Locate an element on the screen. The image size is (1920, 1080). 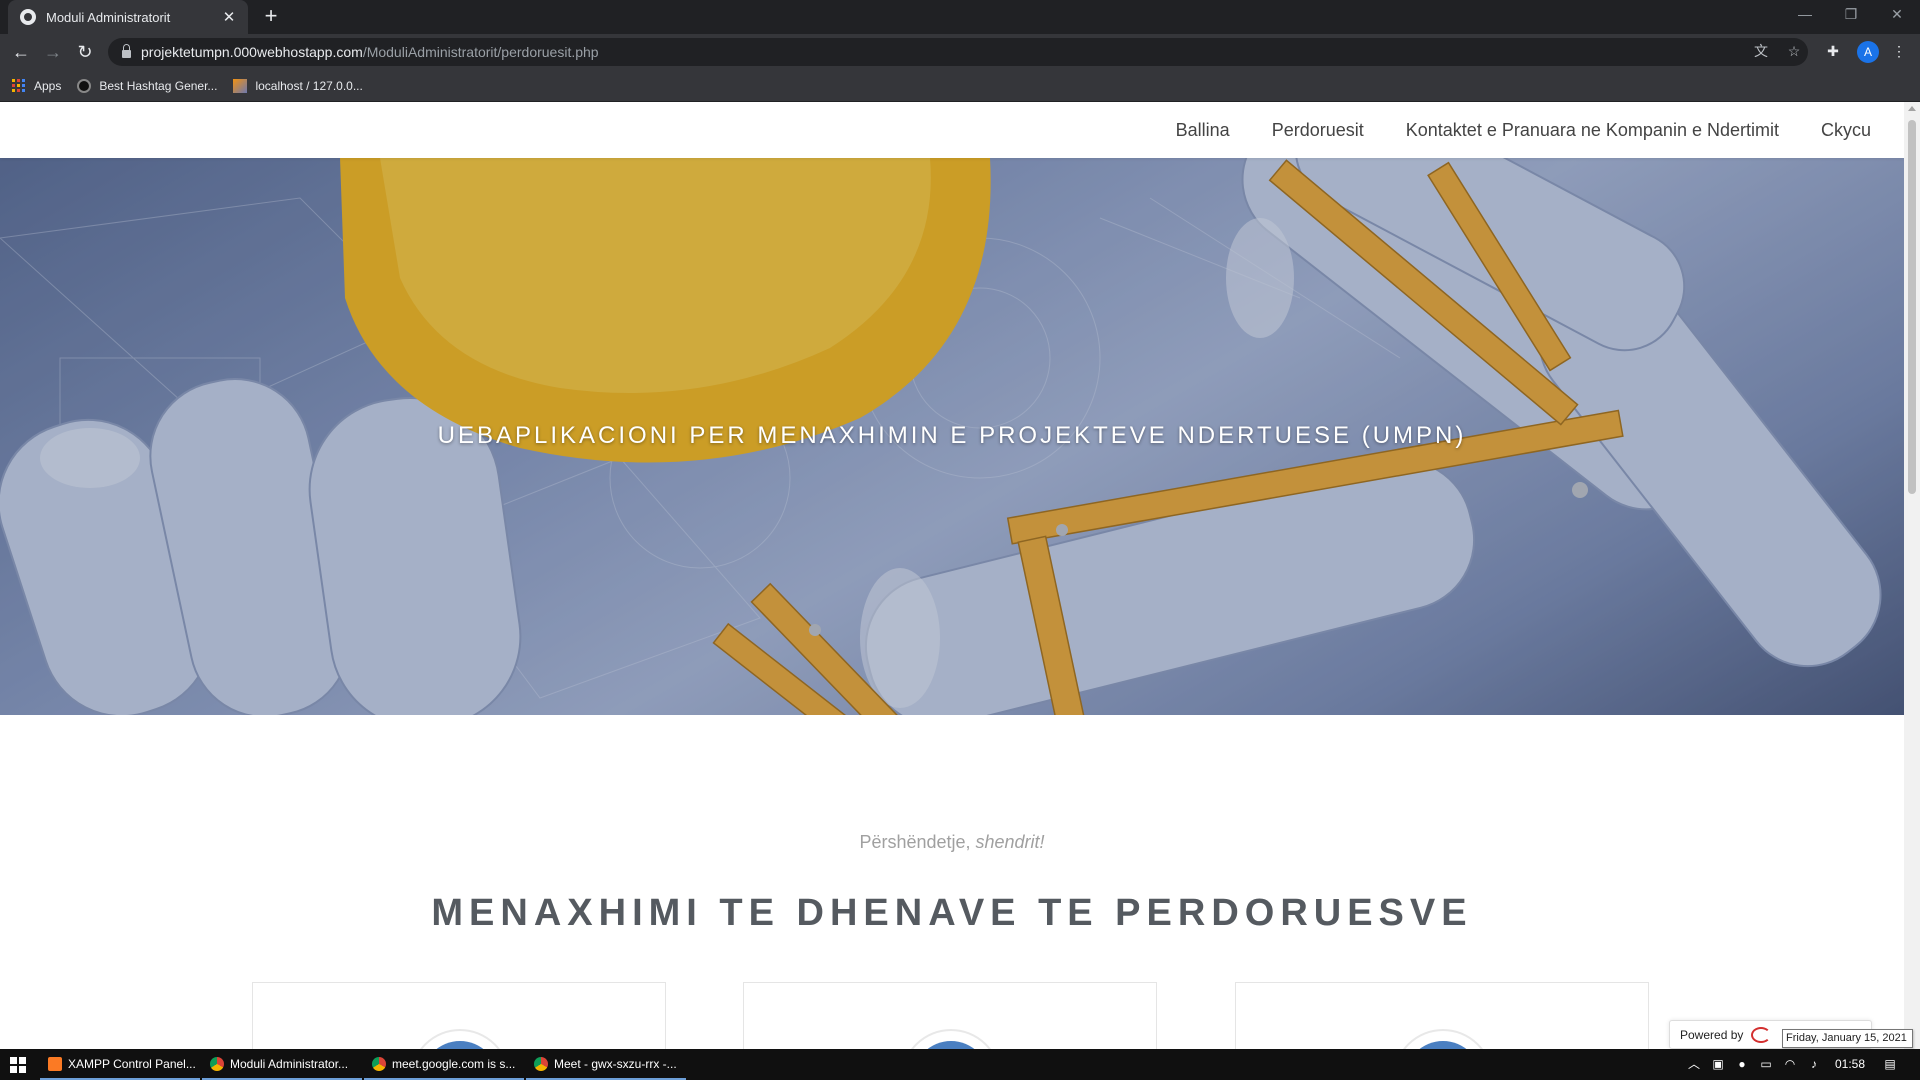
bookmark-star-icon: ☆ is located at coordinates (1794, 51).